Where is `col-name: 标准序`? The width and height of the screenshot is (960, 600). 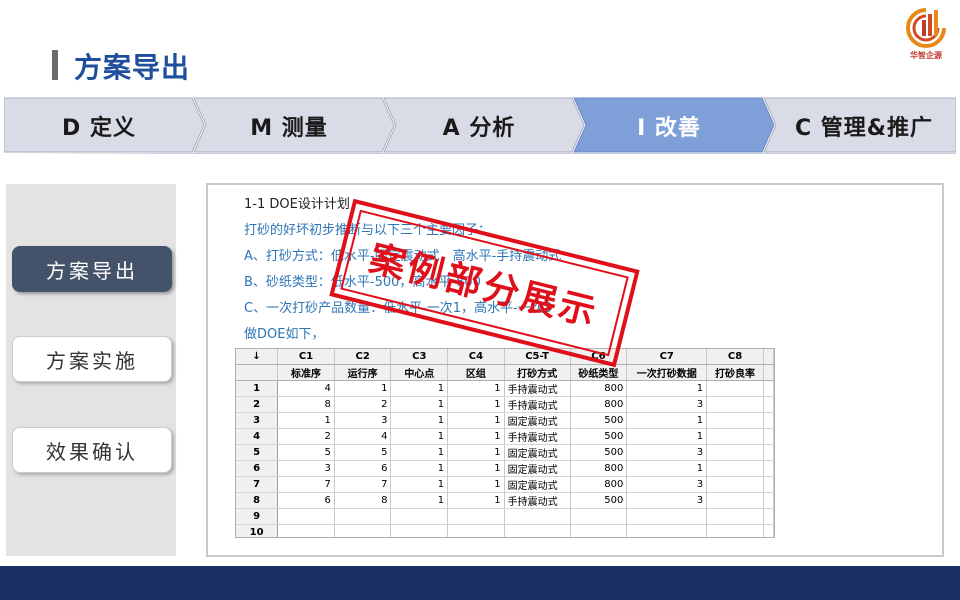 col-name: 标准序 is located at coordinates (306, 373).